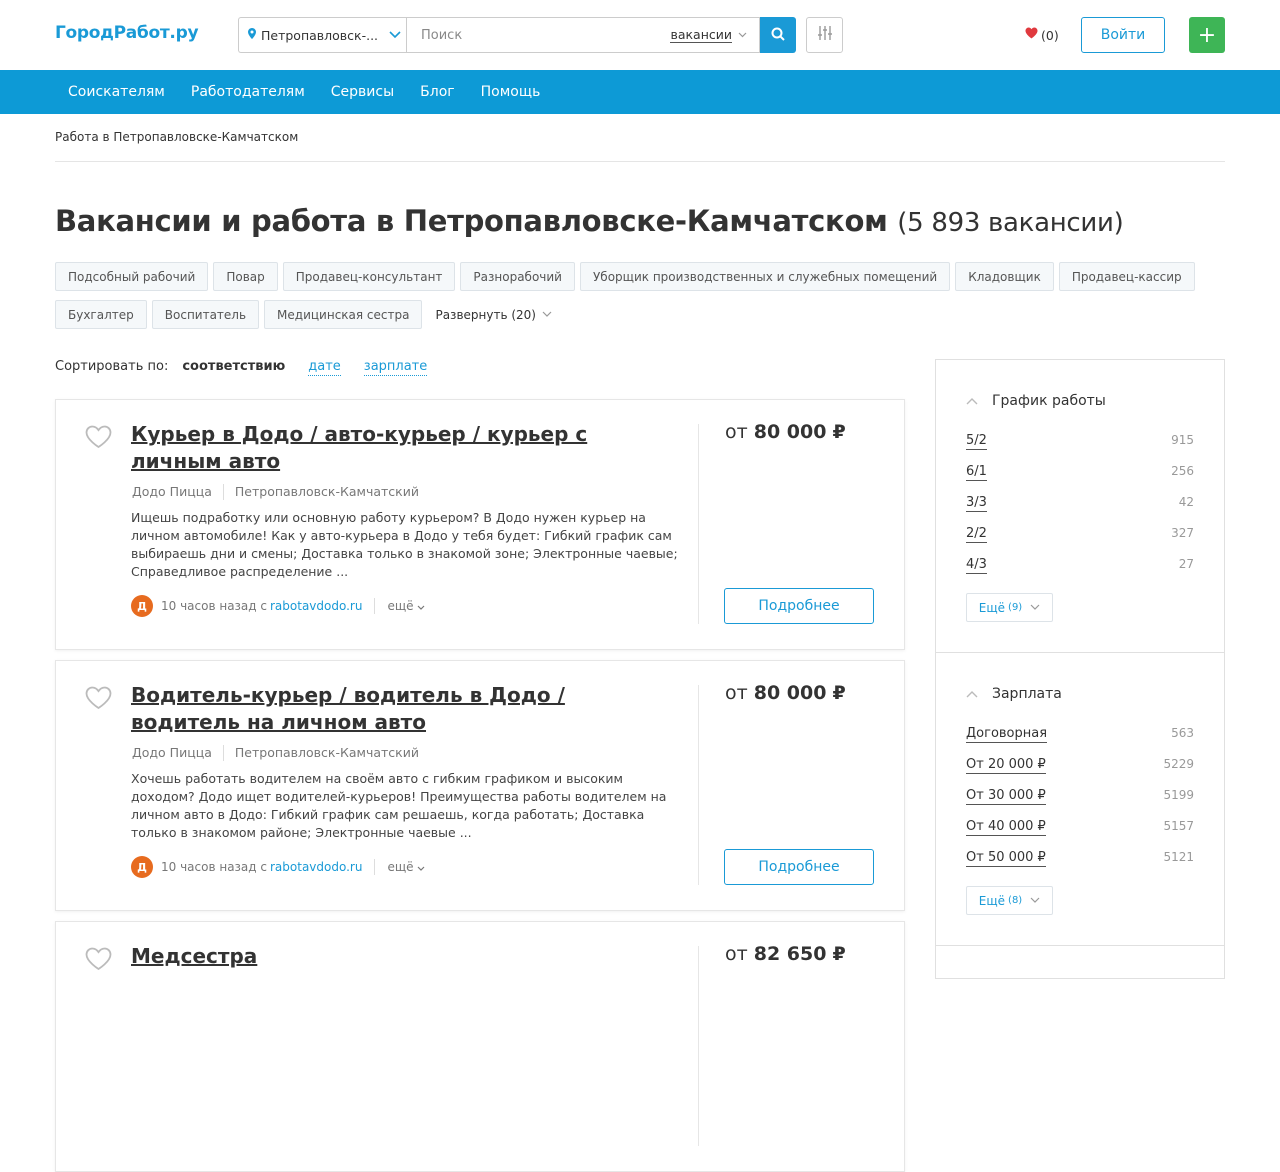  I want to click on filter-option-count: 27, so click(1186, 564).